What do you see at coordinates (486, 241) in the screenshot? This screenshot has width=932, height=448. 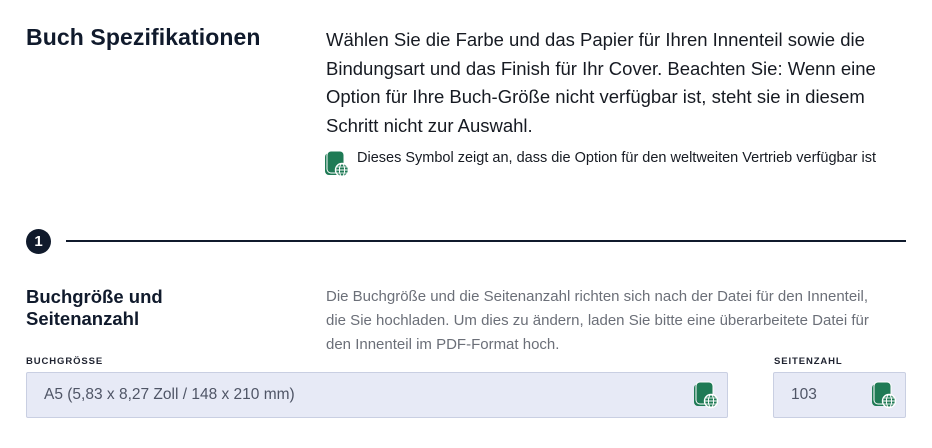 I see `step-divider` at bounding box center [486, 241].